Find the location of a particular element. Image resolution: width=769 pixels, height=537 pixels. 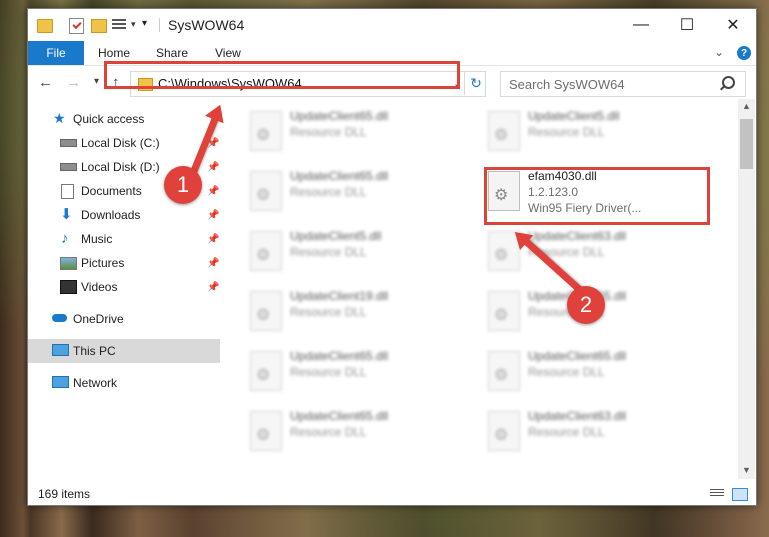

chevron-down-icon: ▾ is located at coordinates (133, 24).